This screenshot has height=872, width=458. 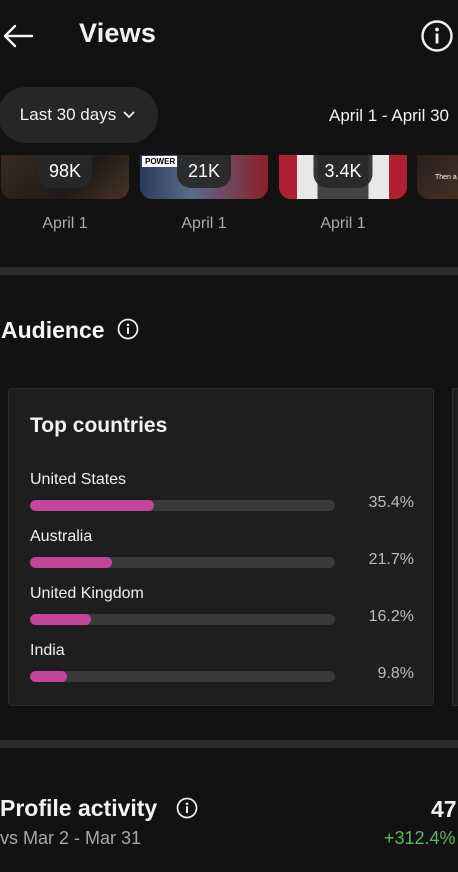 I want to click on chevron-down-icon, so click(x=129, y=115).